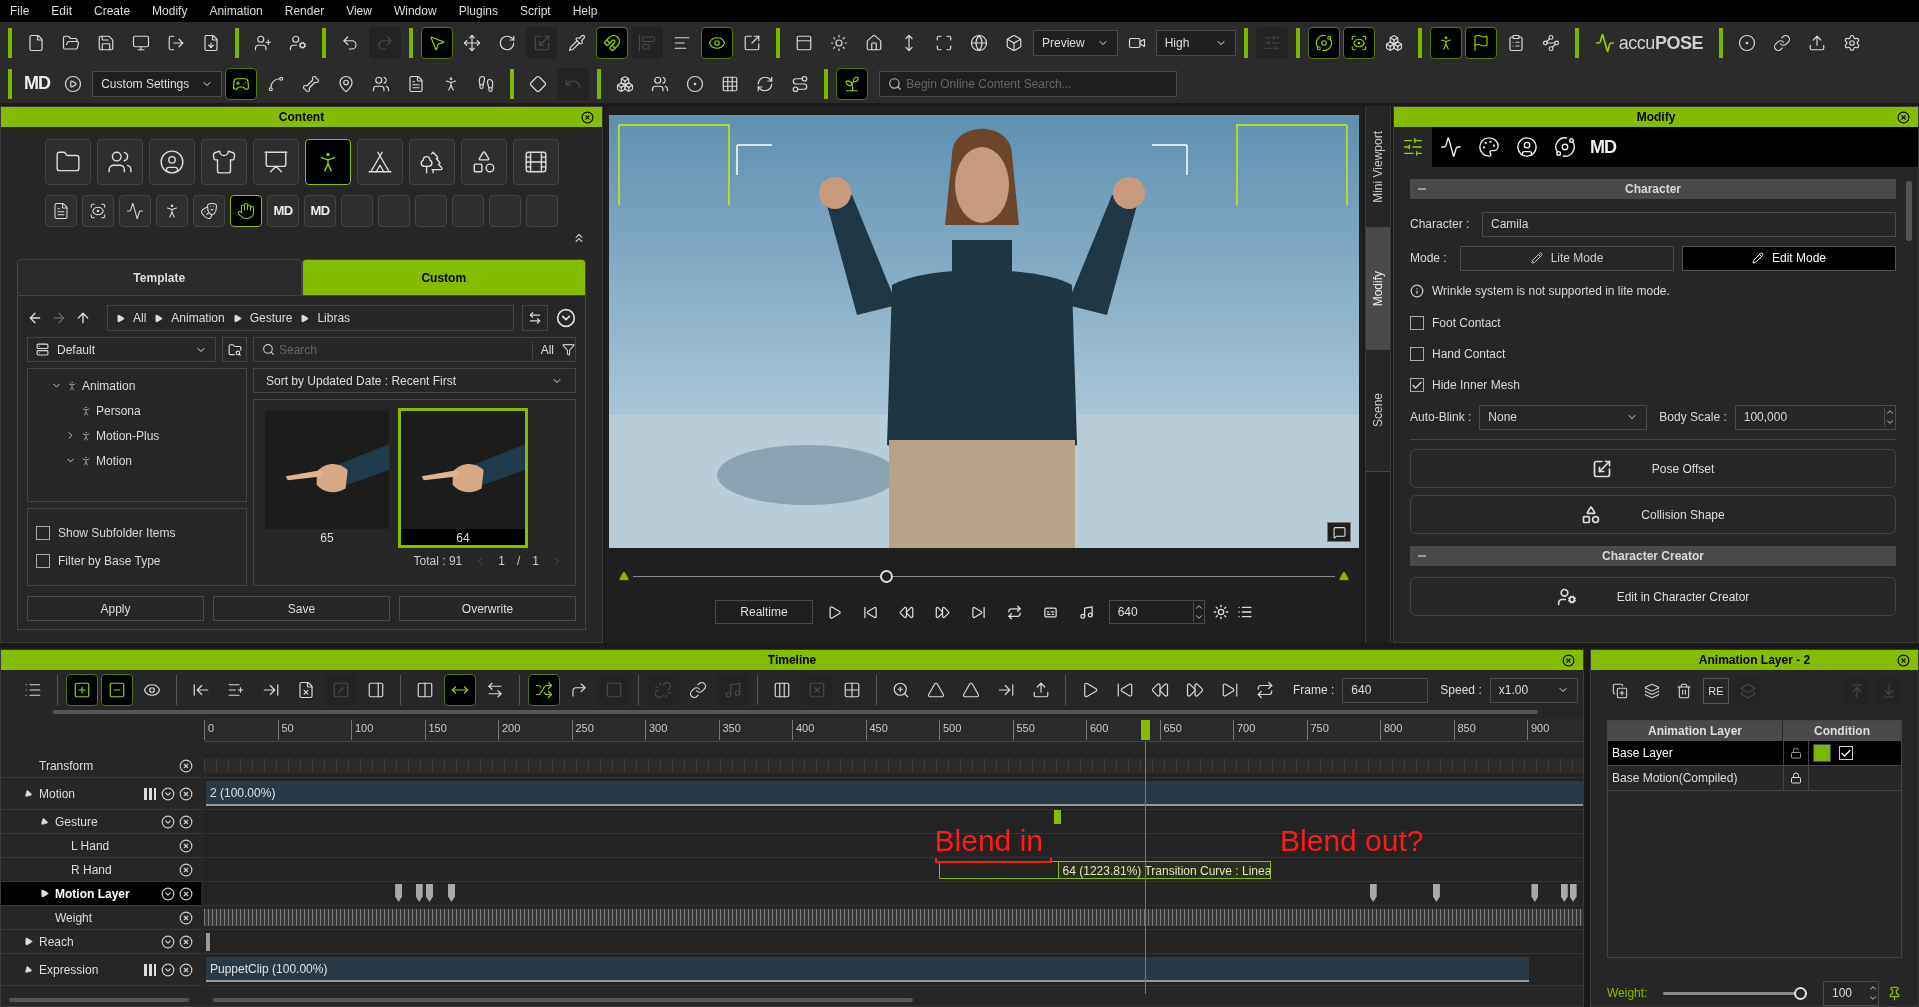 Image resolution: width=1919 pixels, height=1007 pixels. I want to click on ruler-label: 850, so click(1464, 730).